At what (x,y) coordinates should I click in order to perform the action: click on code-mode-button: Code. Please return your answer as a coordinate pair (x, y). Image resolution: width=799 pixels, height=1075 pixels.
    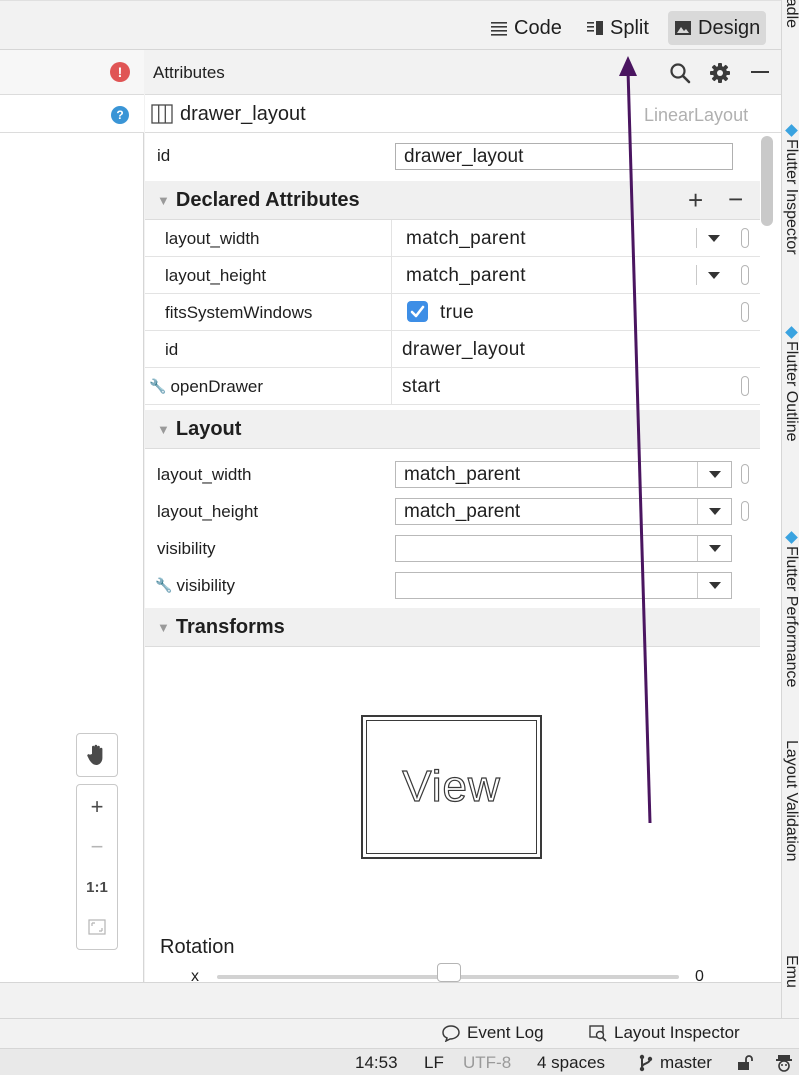
    Looking at the image, I should click on (526, 28).